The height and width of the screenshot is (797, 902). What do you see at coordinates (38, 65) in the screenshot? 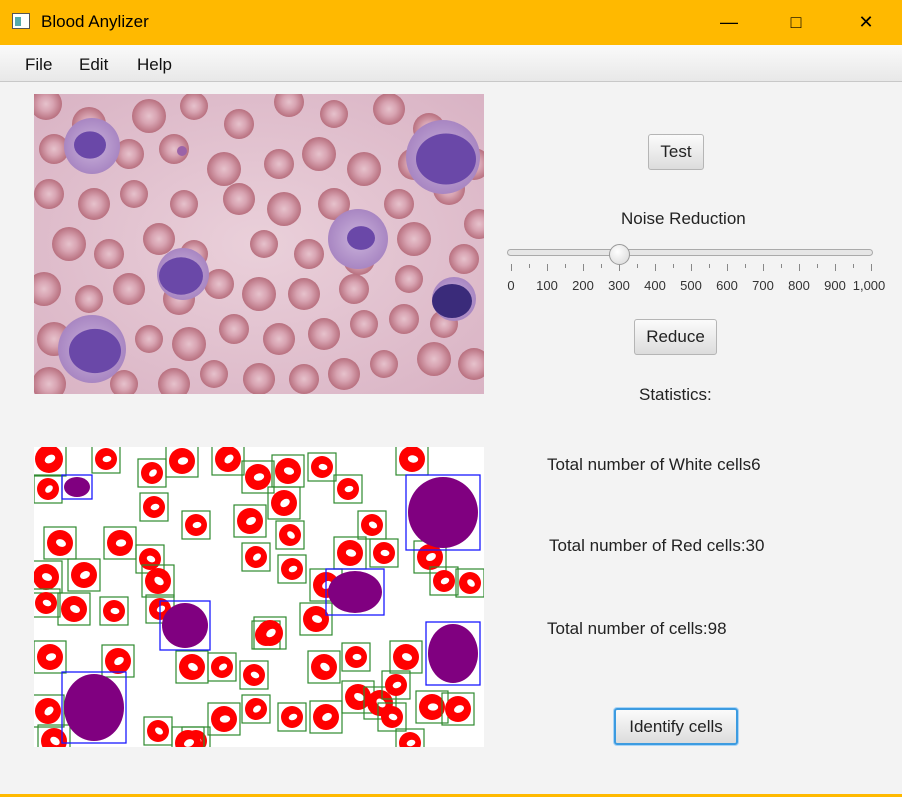
I see `menu-file: File` at bounding box center [38, 65].